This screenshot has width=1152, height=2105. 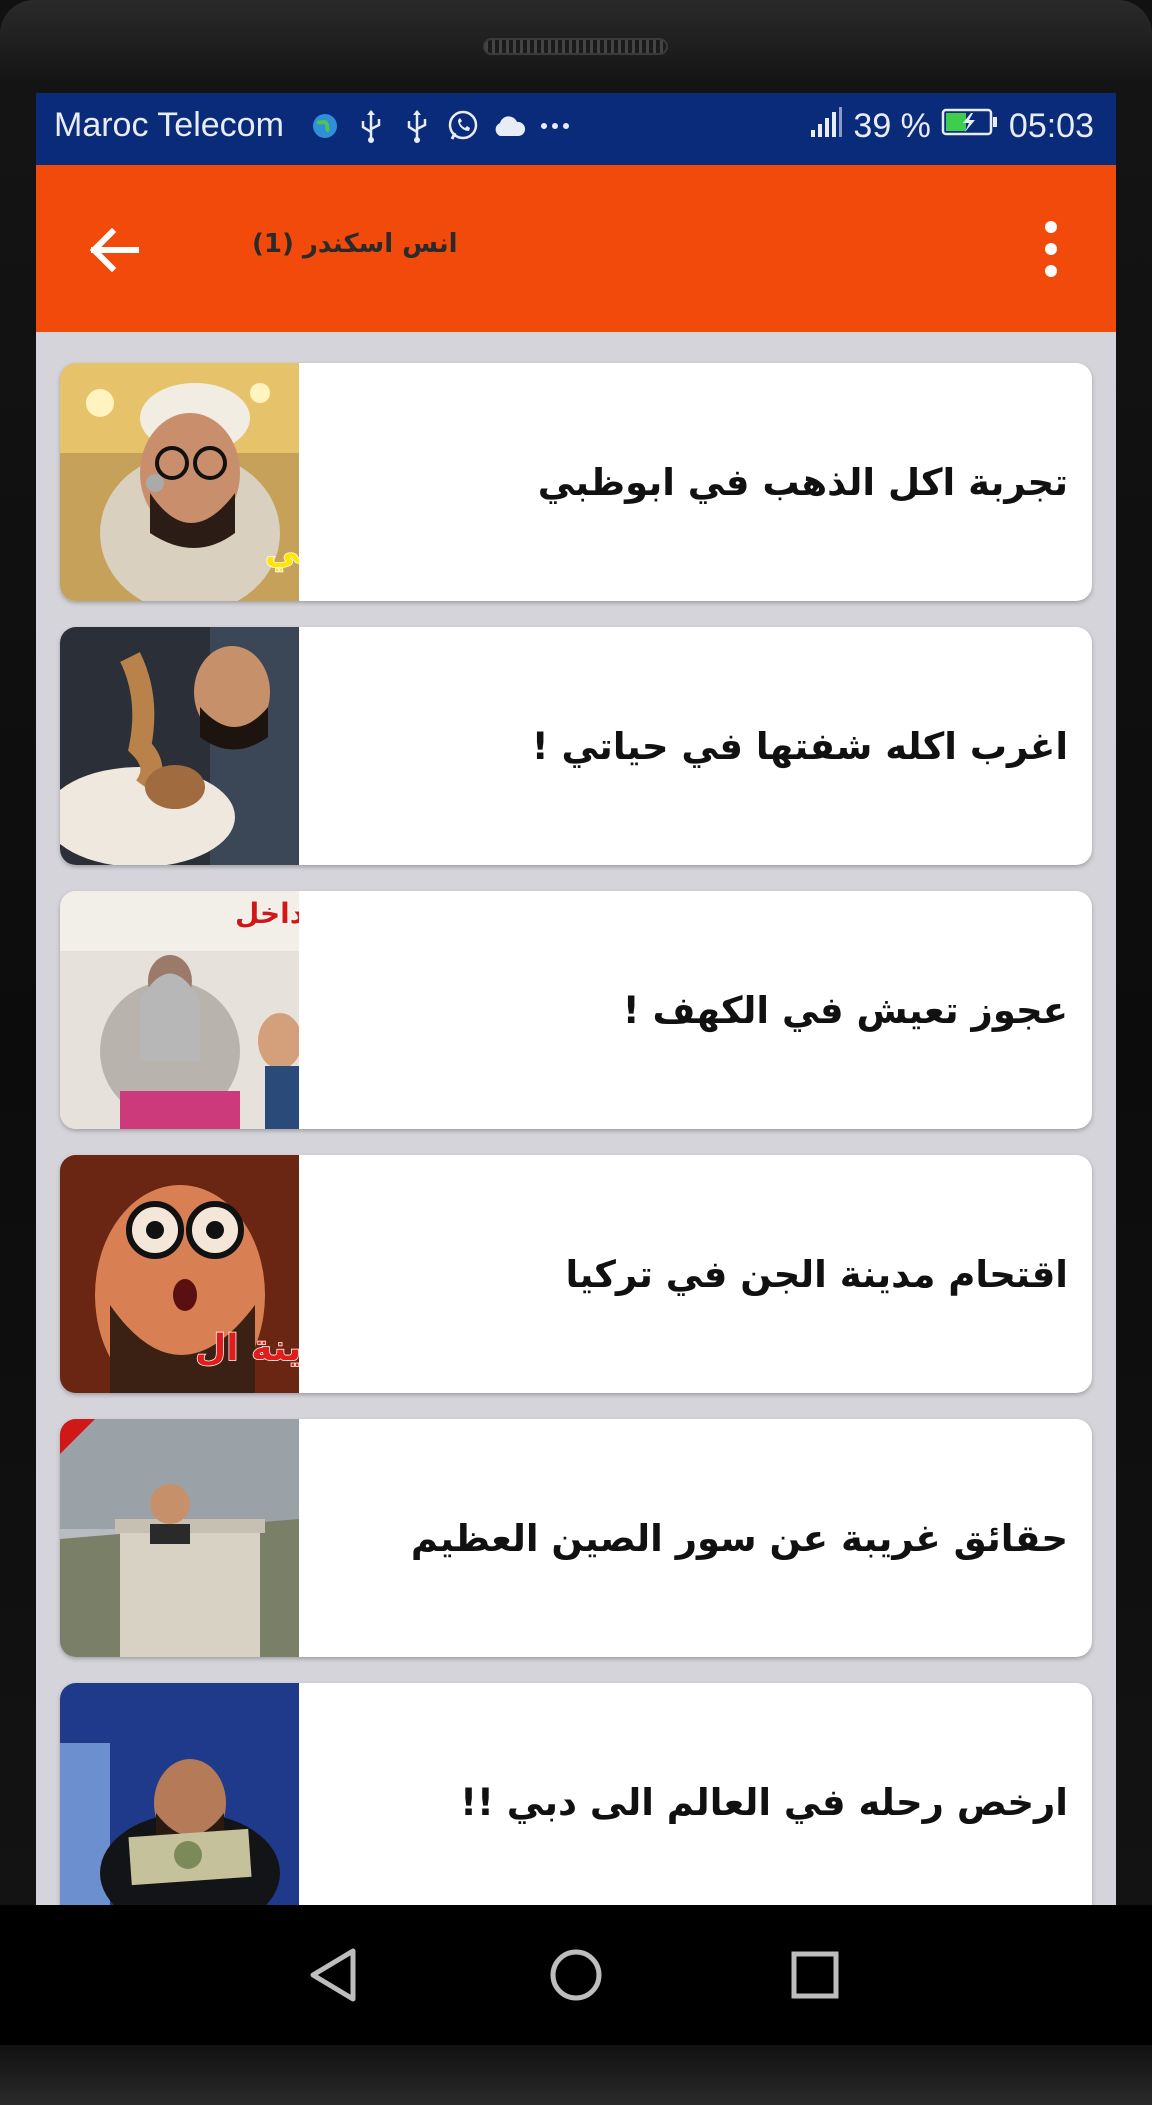 I want to click on thumbnail-caption: 50 عام داخل, so click(x=267, y=913).